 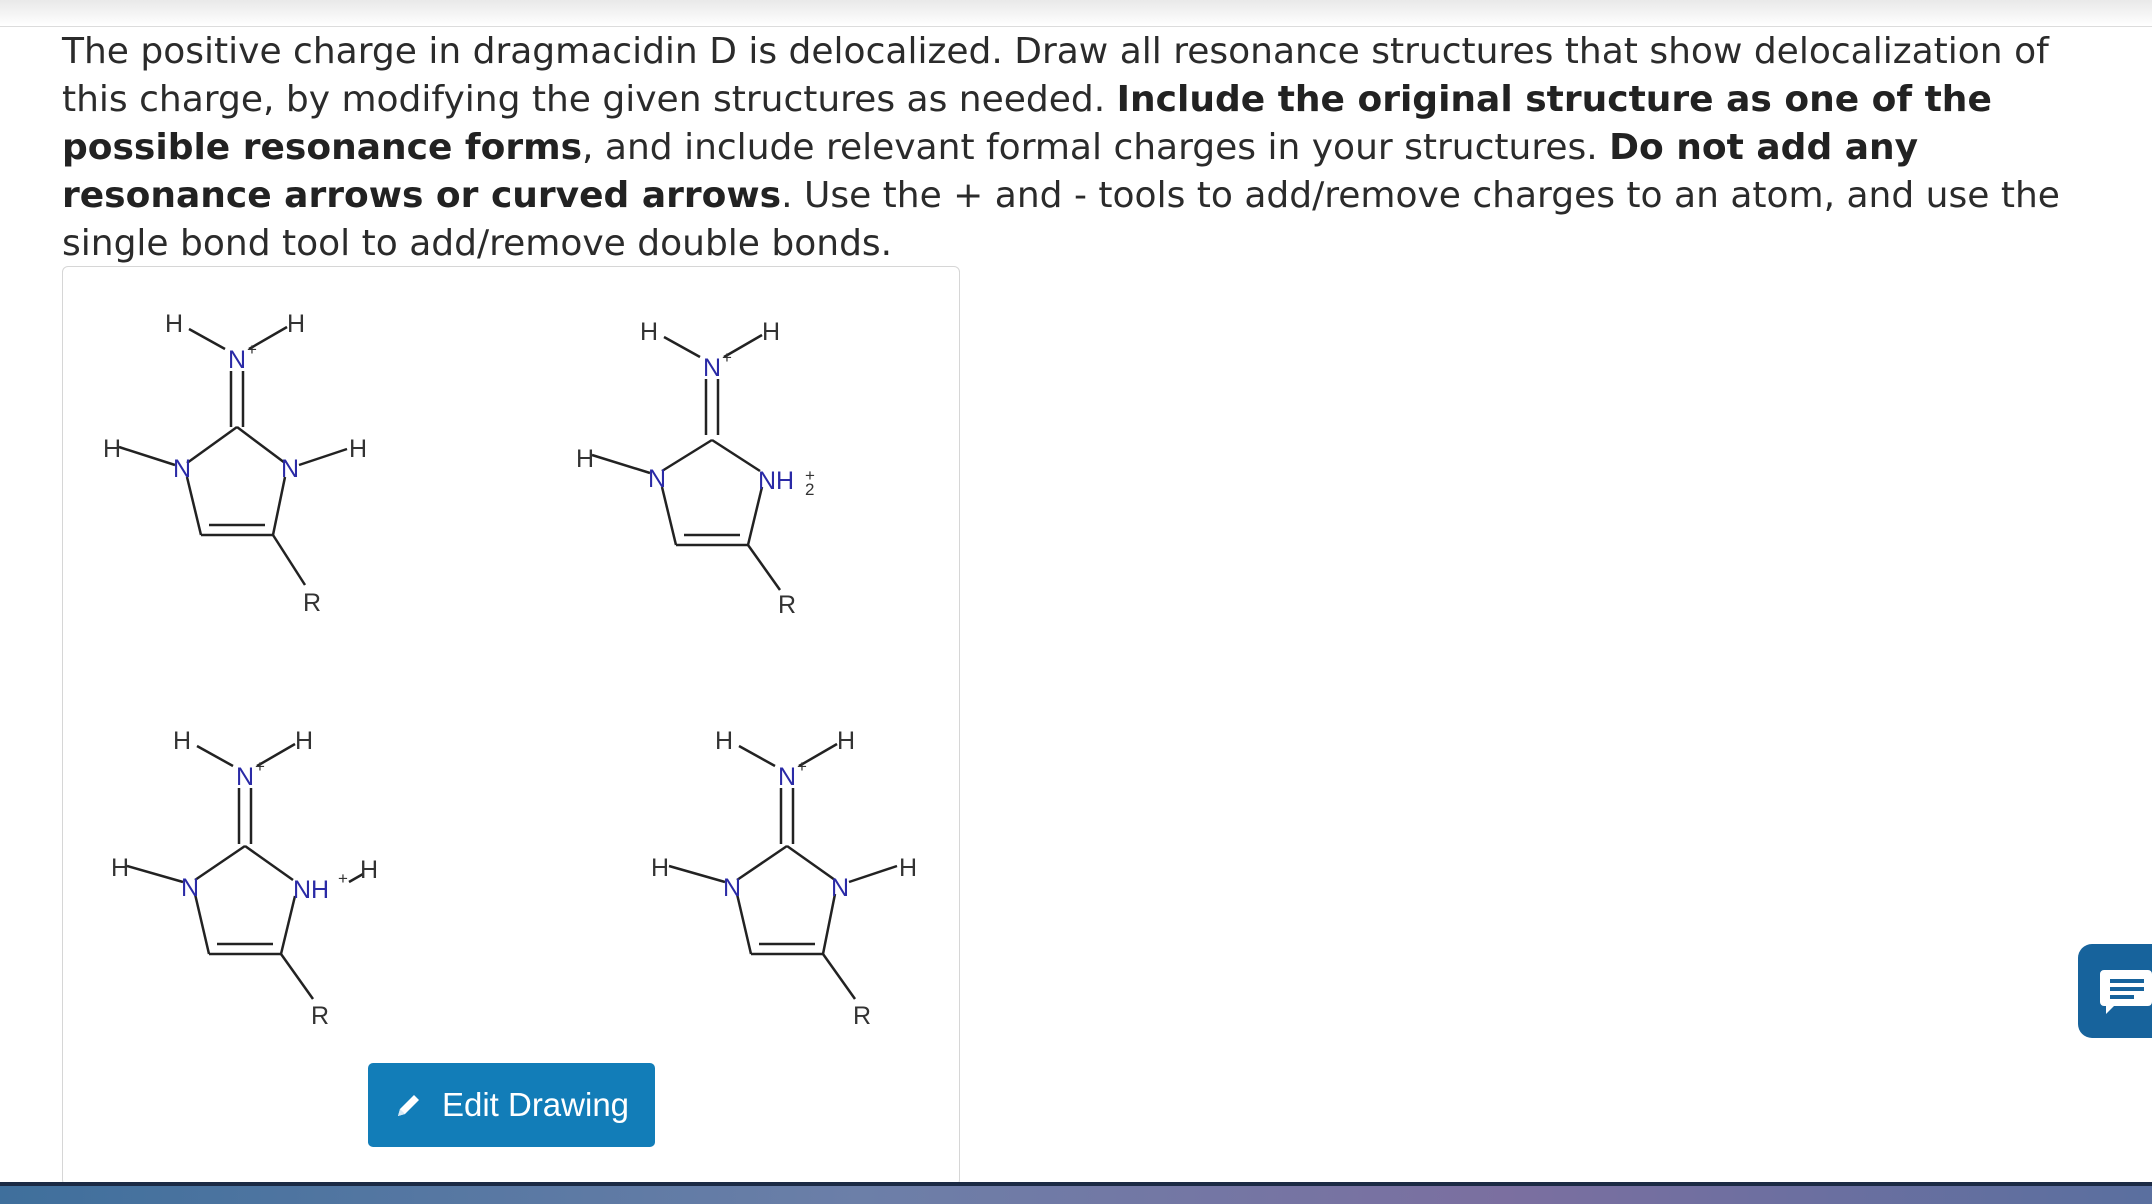 What do you see at coordinates (535, 1104) in the screenshot?
I see `edit-drawing-label: Edit Drawing` at bounding box center [535, 1104].